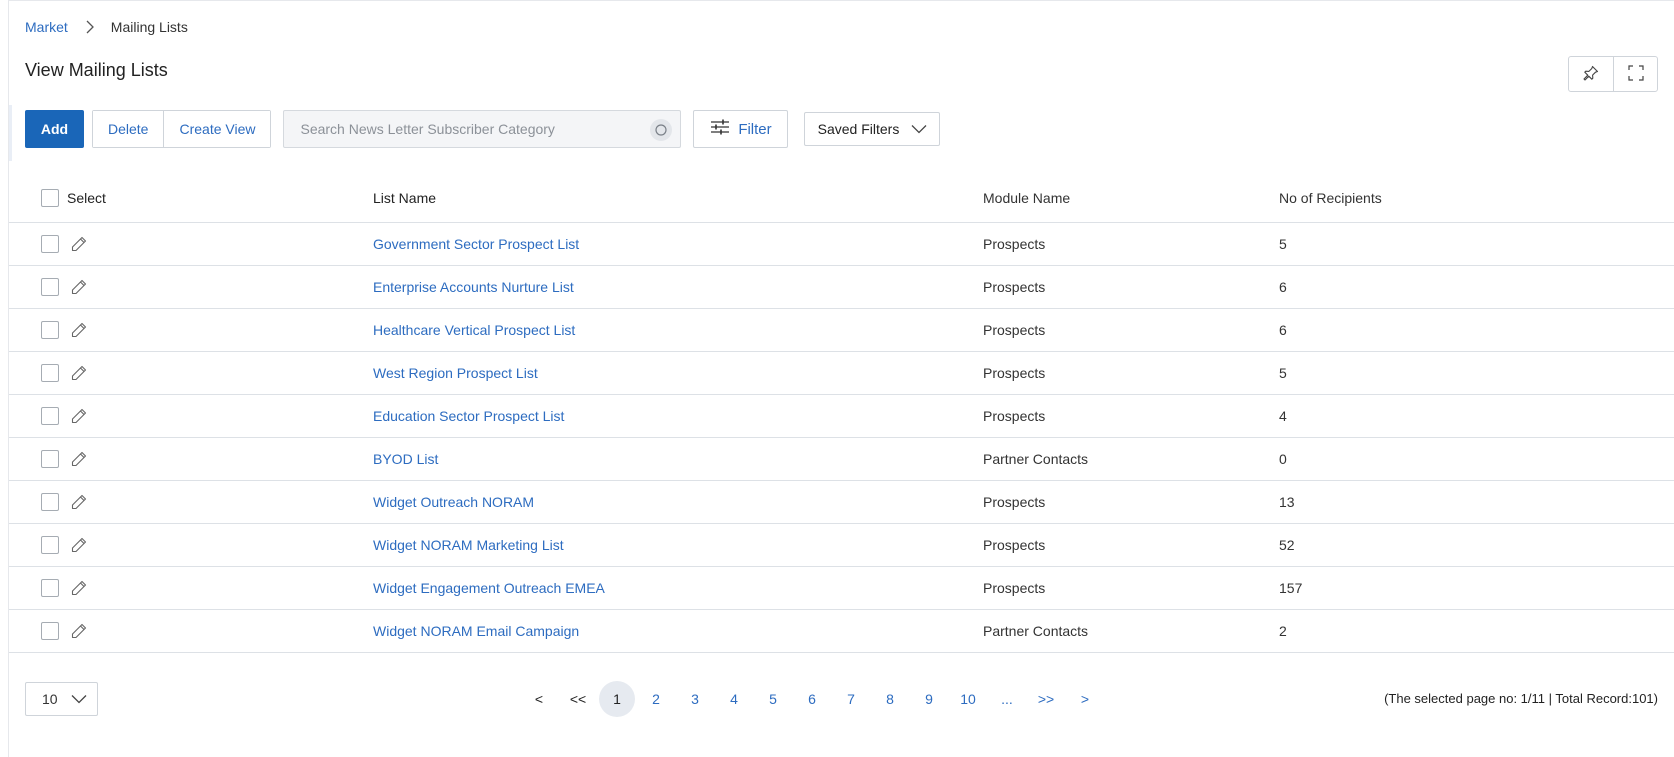 Image resolution: width=1674 pixels, height=757 pixels. I want to click on pin-icon, so click(1591, 74).